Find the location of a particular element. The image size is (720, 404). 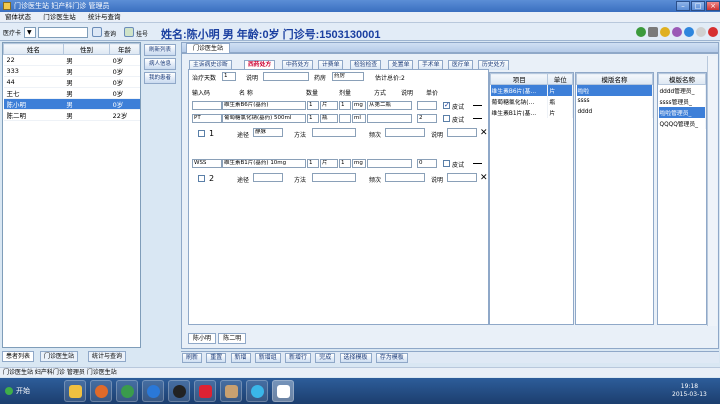

star-icon is located at coordinates (665, 32).